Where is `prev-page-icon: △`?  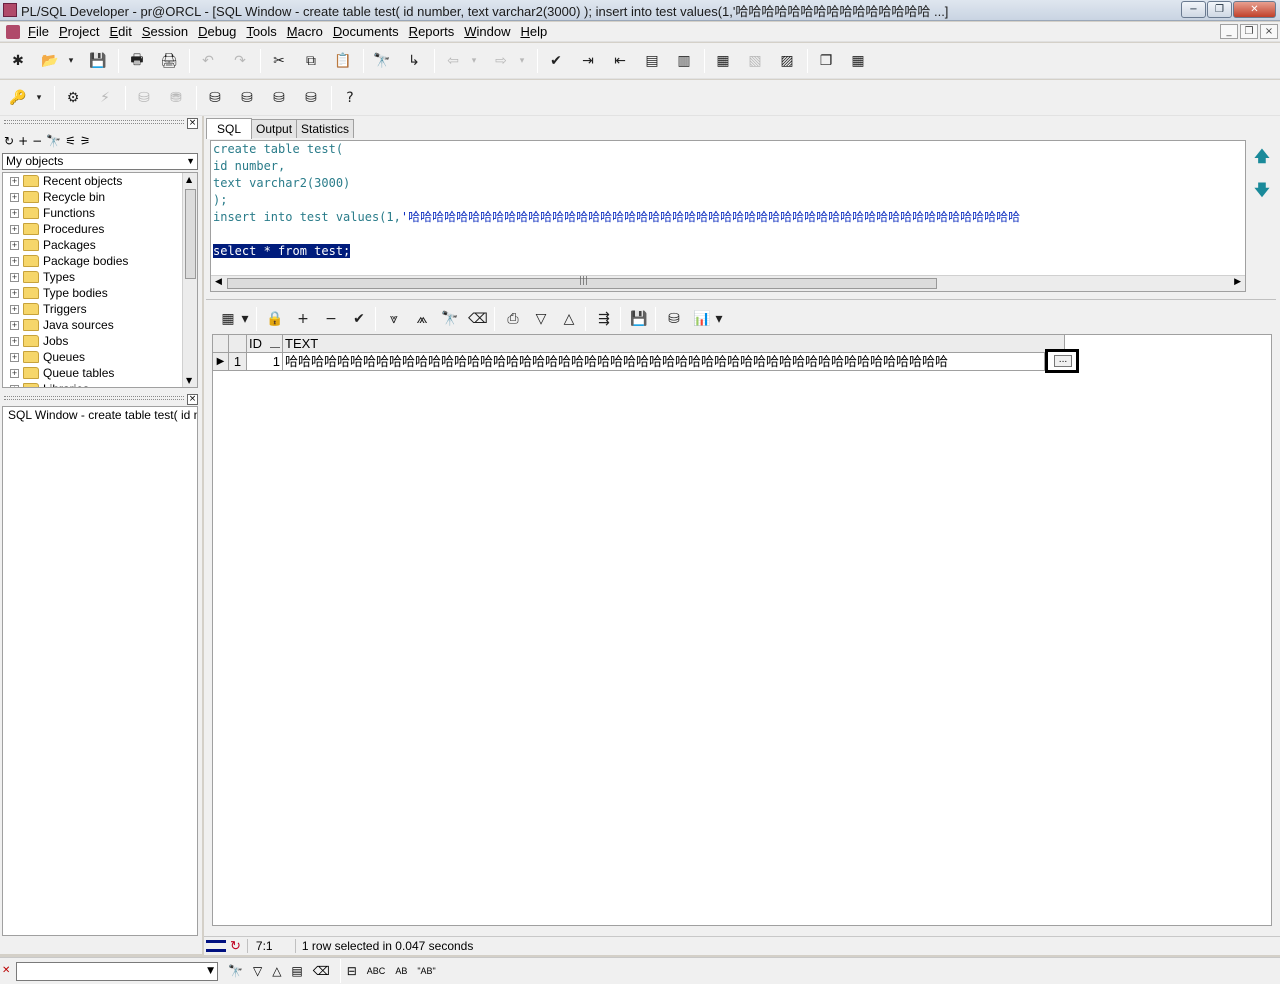 prev-page-icon: △ is located at coordinates (569, 319).